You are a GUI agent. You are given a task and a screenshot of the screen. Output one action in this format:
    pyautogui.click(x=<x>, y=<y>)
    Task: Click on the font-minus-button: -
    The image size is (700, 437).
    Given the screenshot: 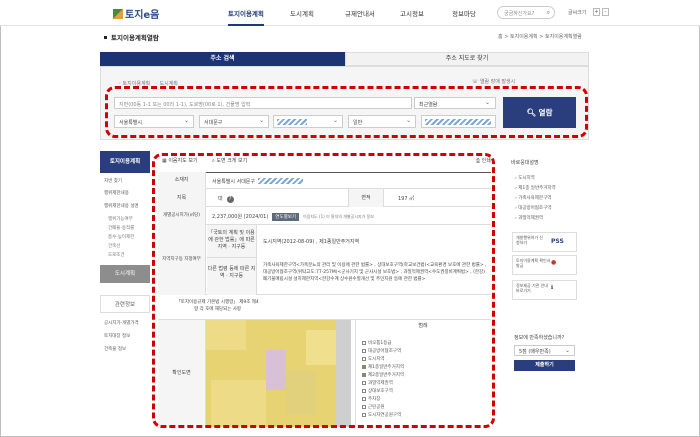 What is the action you would take?
    pyautogui.click(x=605, y=12)
    